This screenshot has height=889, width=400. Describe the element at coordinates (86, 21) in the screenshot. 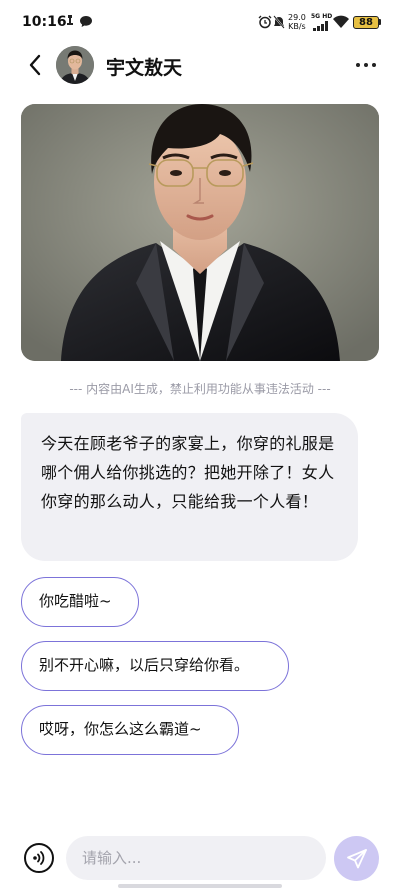

I see `chat-notification-icon` at that location.